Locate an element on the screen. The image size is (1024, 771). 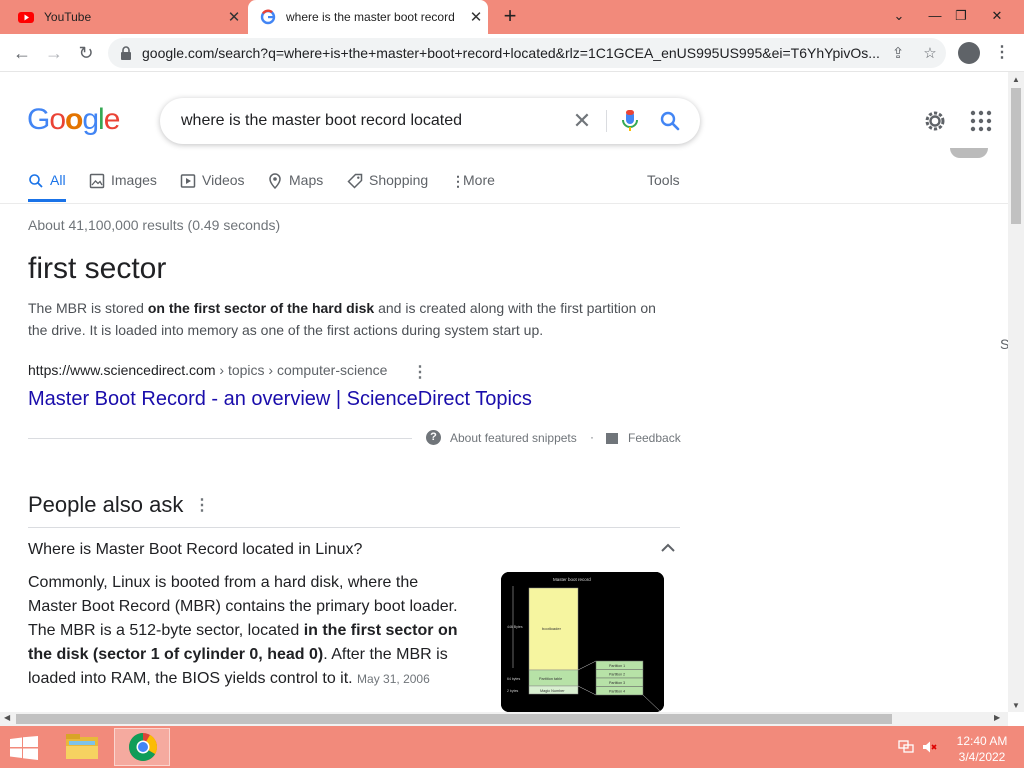
tab-label: Maps is located at coordinates (306, 180).